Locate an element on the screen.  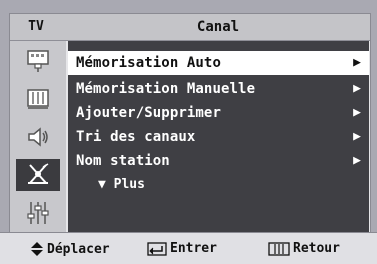
help-bar: Déplacer Entrer Retour is located at coordinates (188, 248).